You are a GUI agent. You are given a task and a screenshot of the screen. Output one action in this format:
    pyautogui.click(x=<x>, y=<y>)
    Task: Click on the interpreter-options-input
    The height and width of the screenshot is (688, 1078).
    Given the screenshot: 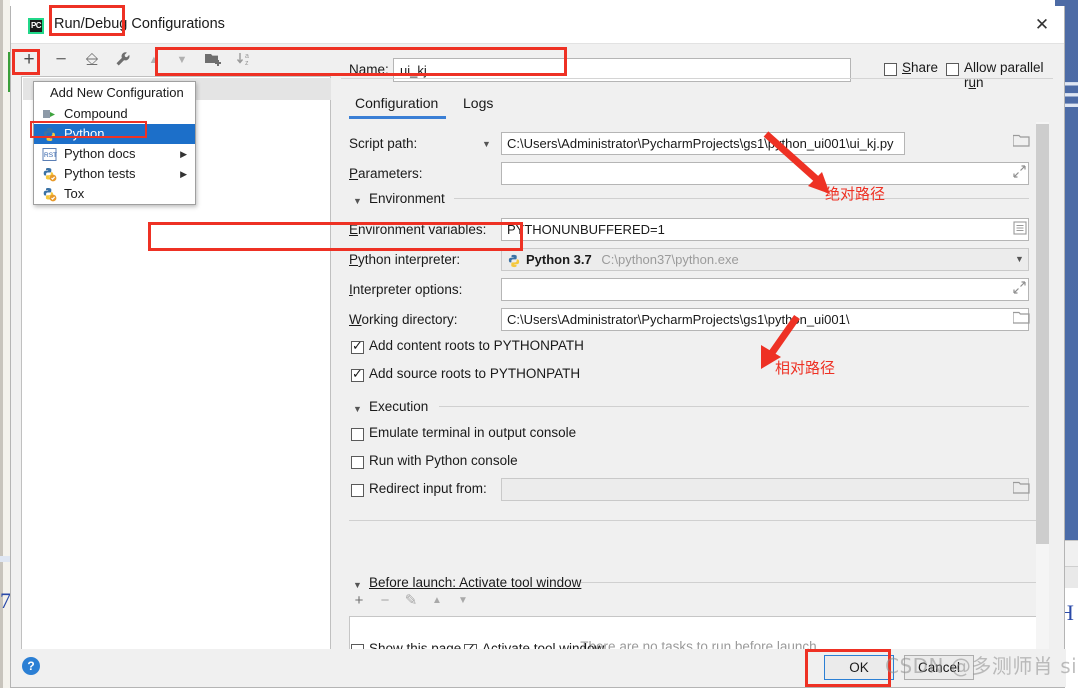 What is the action you would take?
    pyautogui.click(x=765, y=289)
    